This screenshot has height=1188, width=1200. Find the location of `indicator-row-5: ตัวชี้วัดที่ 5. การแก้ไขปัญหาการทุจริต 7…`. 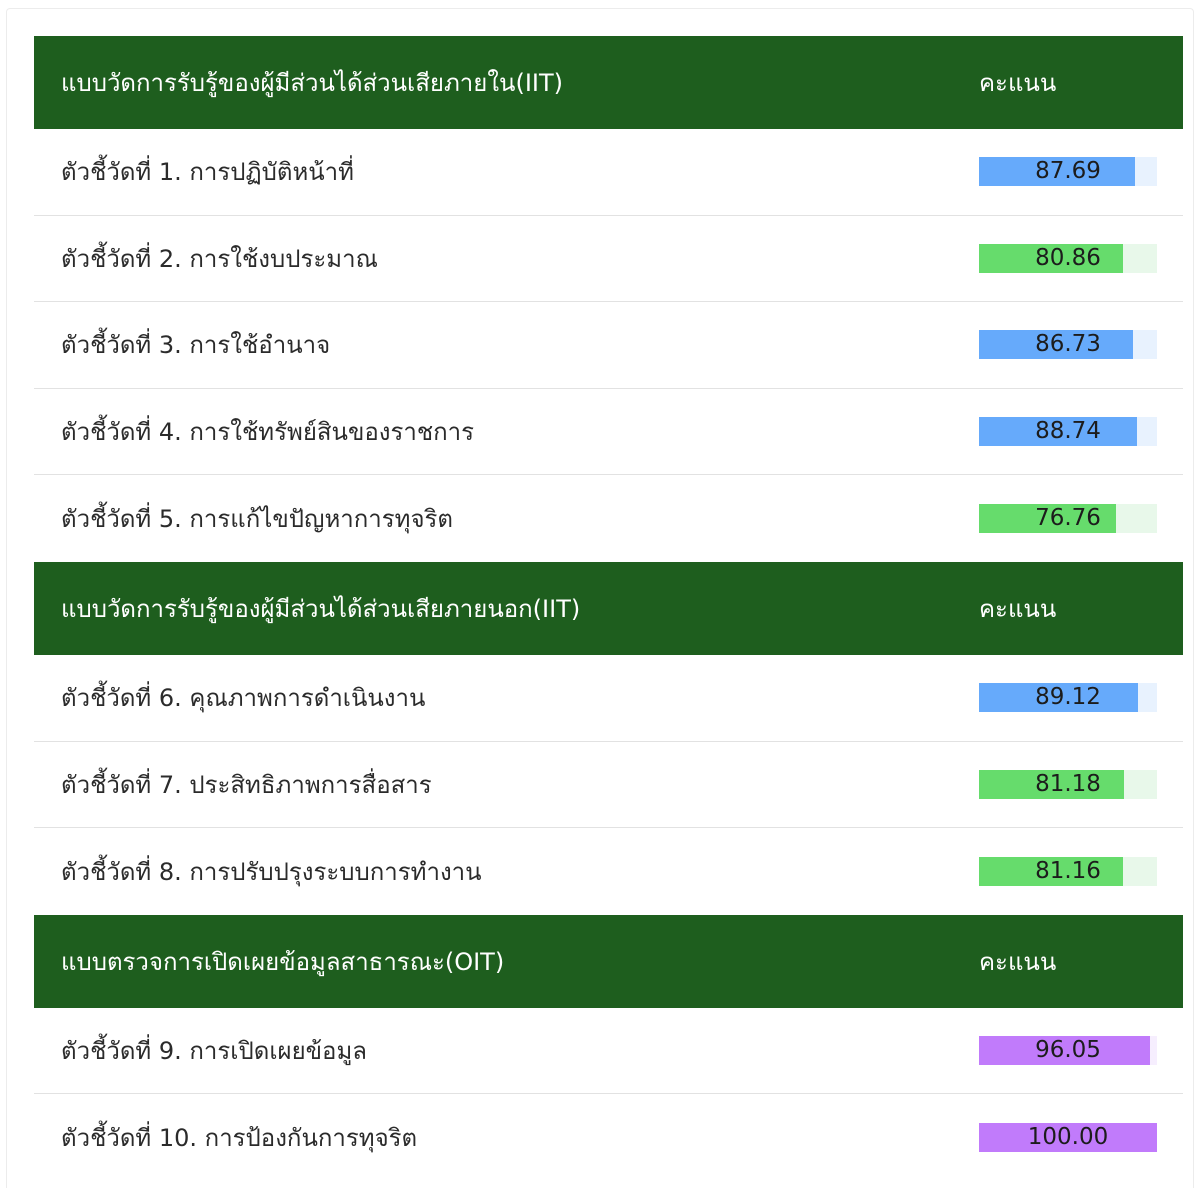

indicator-row-5: ตัวชี้วัดที่ 5. การแก้ไขปัญหาการทุจริต 7… is located at coordinates (608, 518).